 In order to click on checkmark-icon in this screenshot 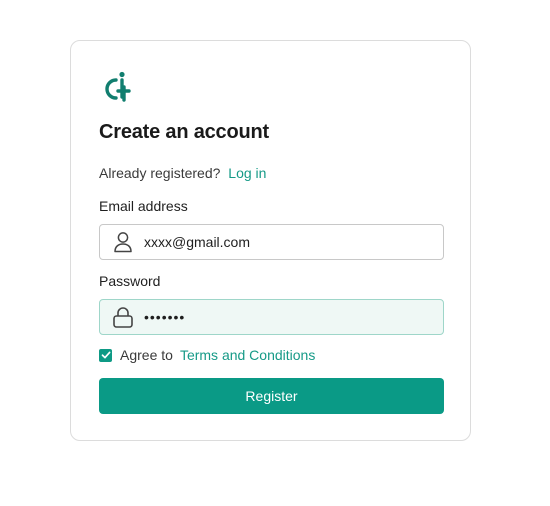, I will do `click(105, 355)`.